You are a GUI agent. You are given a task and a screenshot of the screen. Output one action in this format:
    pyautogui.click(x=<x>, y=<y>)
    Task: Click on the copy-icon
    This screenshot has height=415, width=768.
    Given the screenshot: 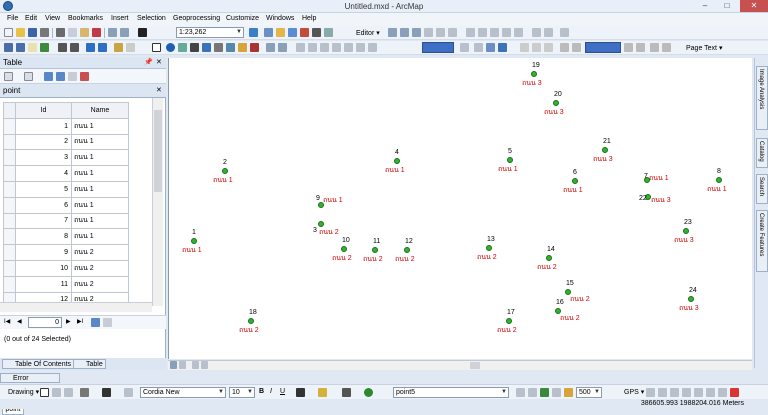 What is the action you would take?
    pyautogui.click(x=72, y=32)
    